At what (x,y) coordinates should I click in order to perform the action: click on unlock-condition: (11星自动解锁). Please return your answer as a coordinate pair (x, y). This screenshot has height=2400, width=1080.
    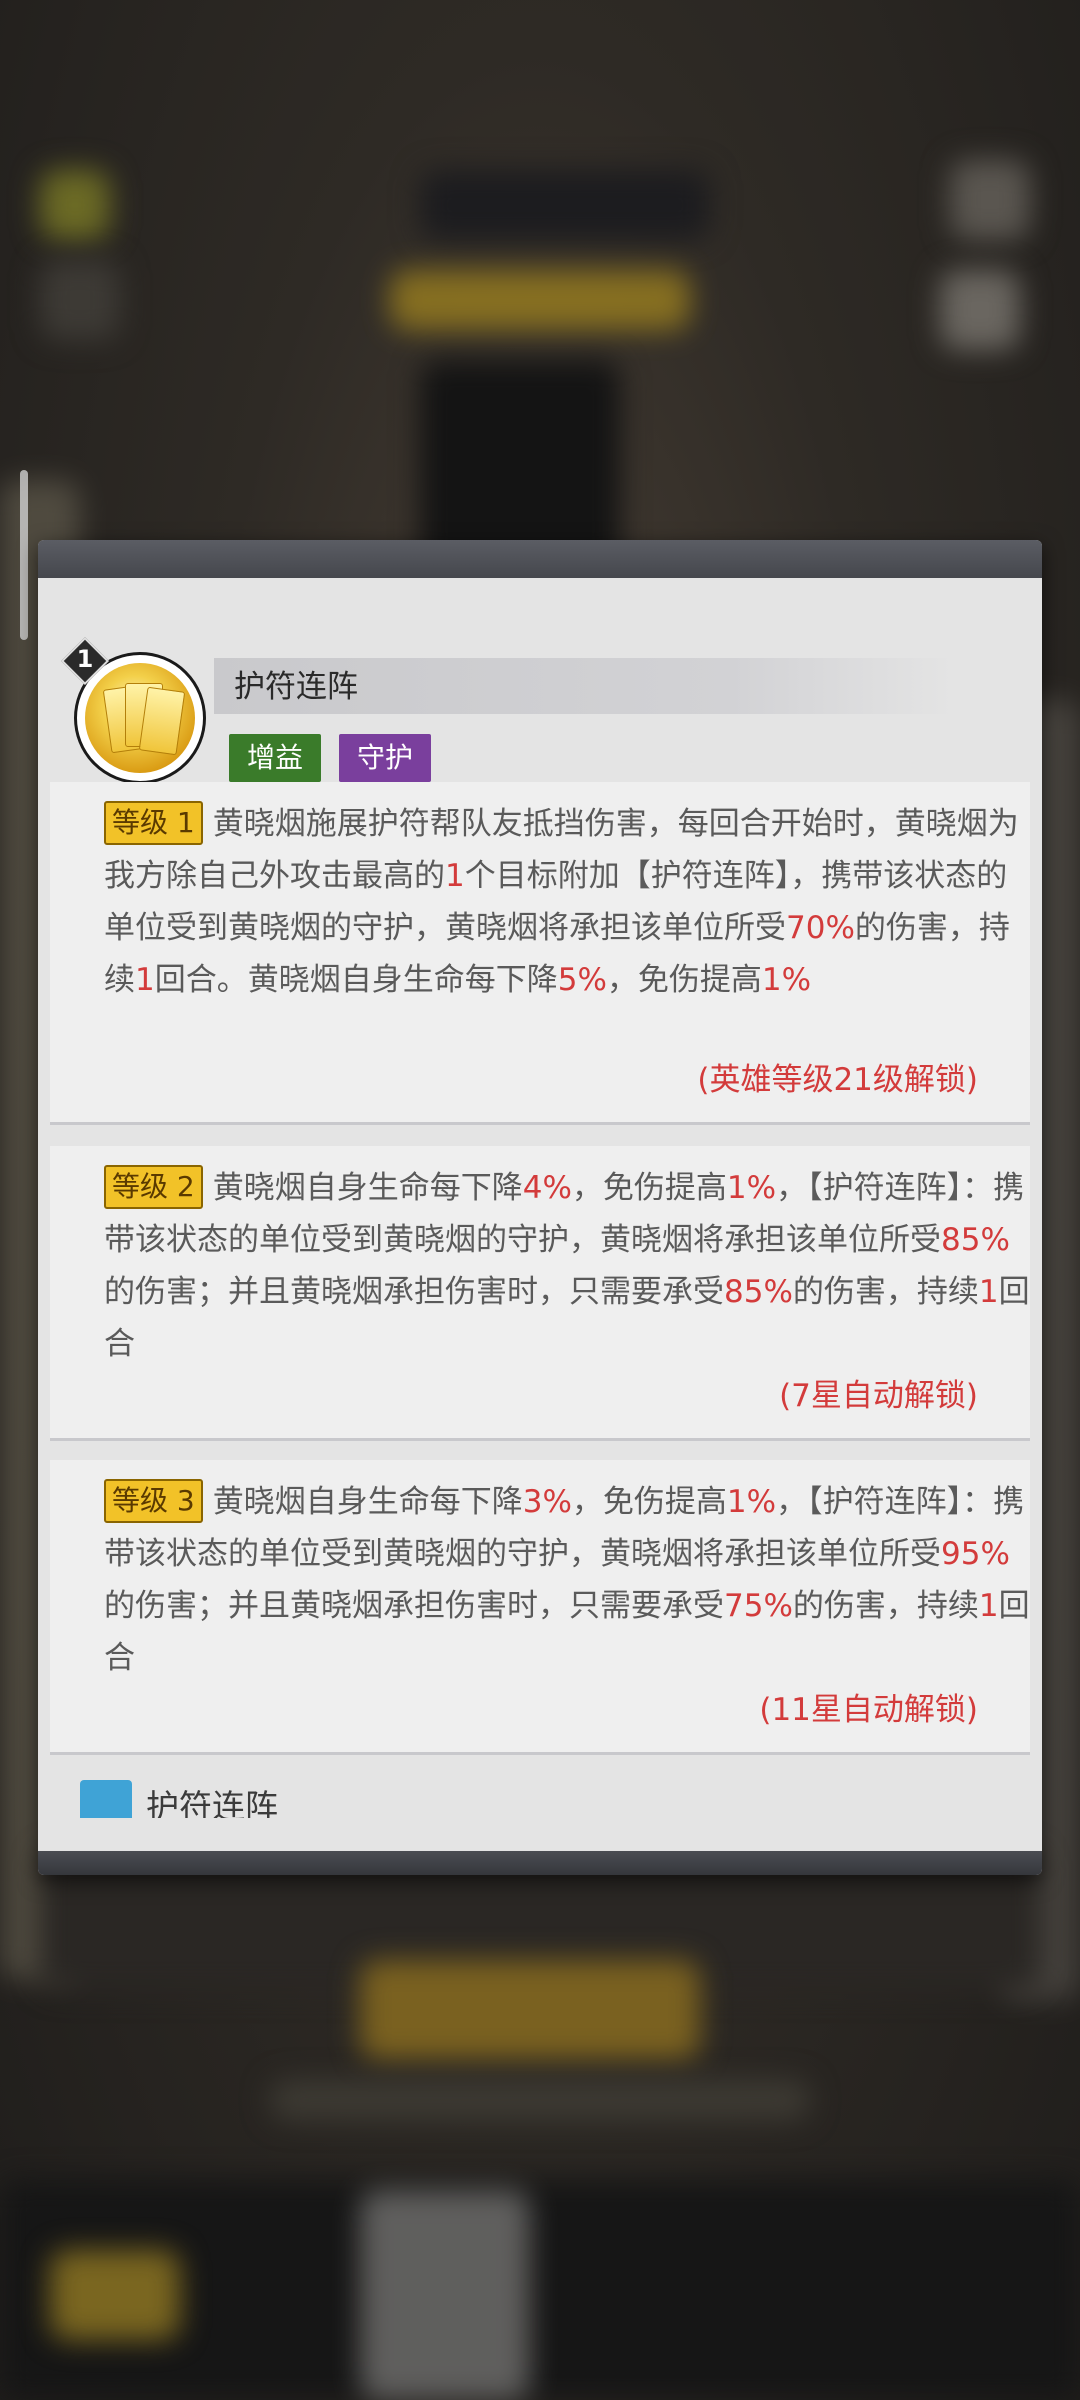
    Looking at the image, I should click on (868, 1710).